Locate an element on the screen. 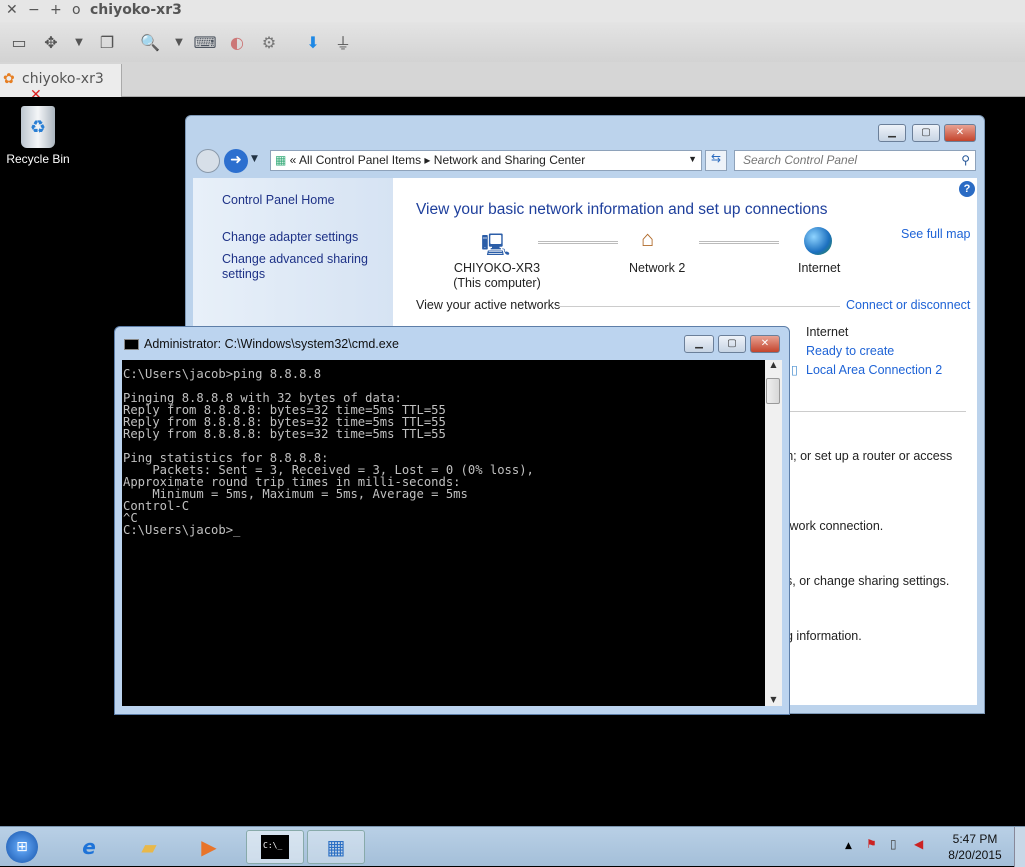 This screenshot has height=867, width=1025. ethernet-icon: ▯ is located at coordinates (794, 370).